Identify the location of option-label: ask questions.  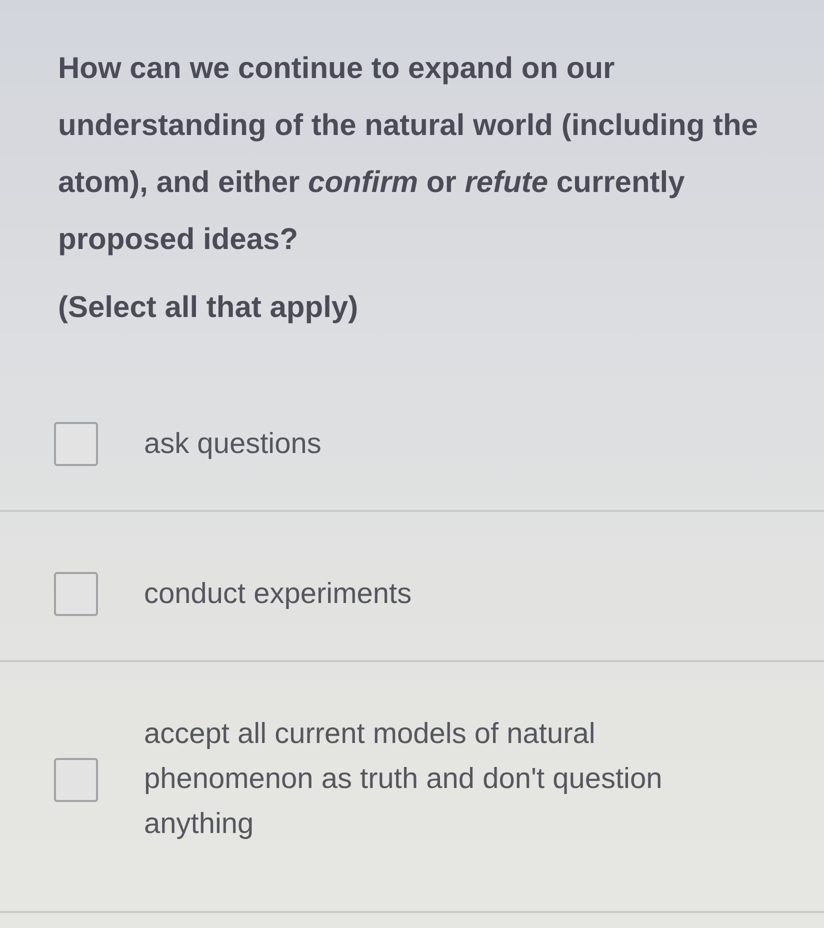
(233, 444).